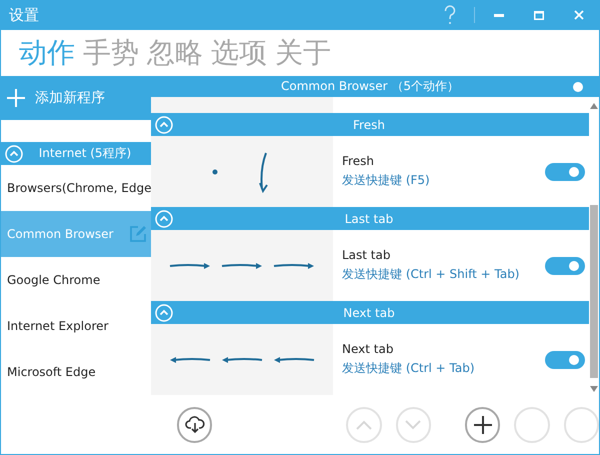  Describe the element at coordinates (413, 425) in the screenshot. I see `down-chevron-icon` at that location.